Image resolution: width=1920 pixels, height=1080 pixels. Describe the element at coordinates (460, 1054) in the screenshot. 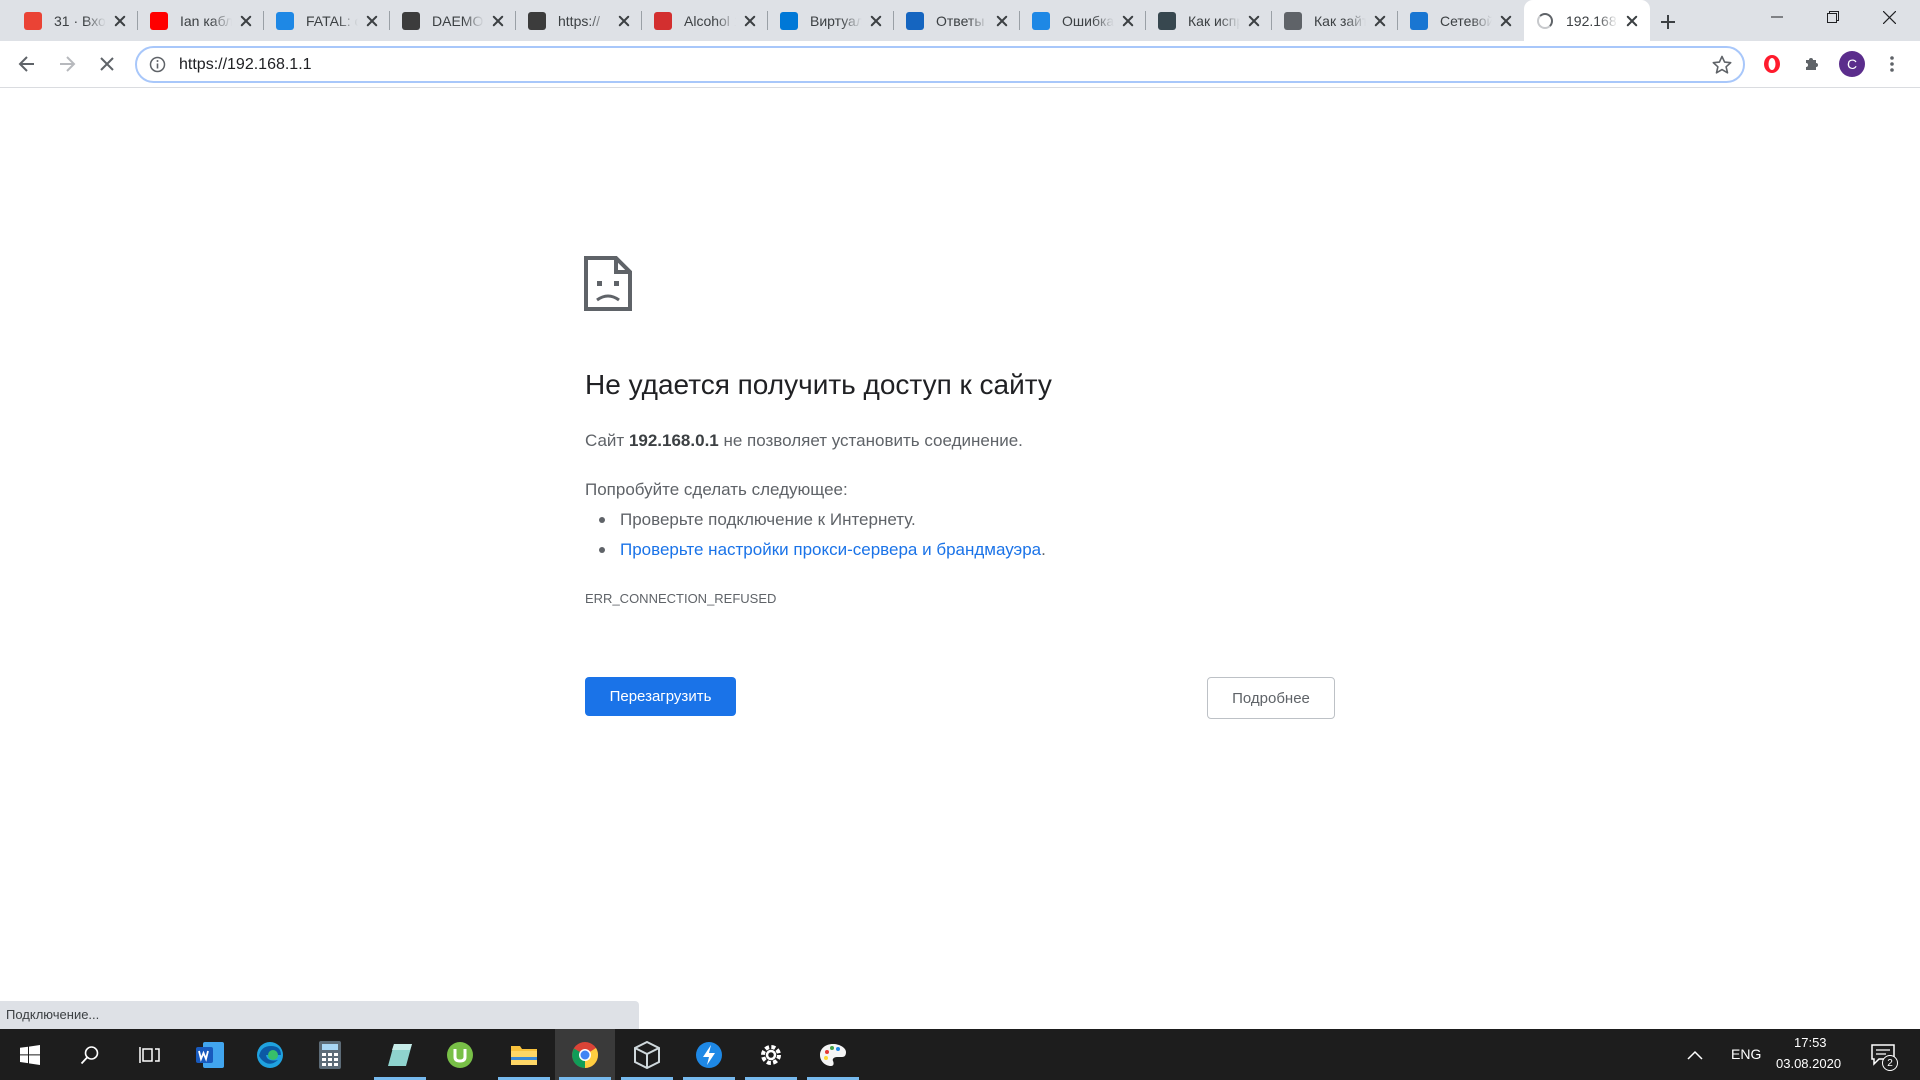

I see `taskbar-utorrent` at that location.